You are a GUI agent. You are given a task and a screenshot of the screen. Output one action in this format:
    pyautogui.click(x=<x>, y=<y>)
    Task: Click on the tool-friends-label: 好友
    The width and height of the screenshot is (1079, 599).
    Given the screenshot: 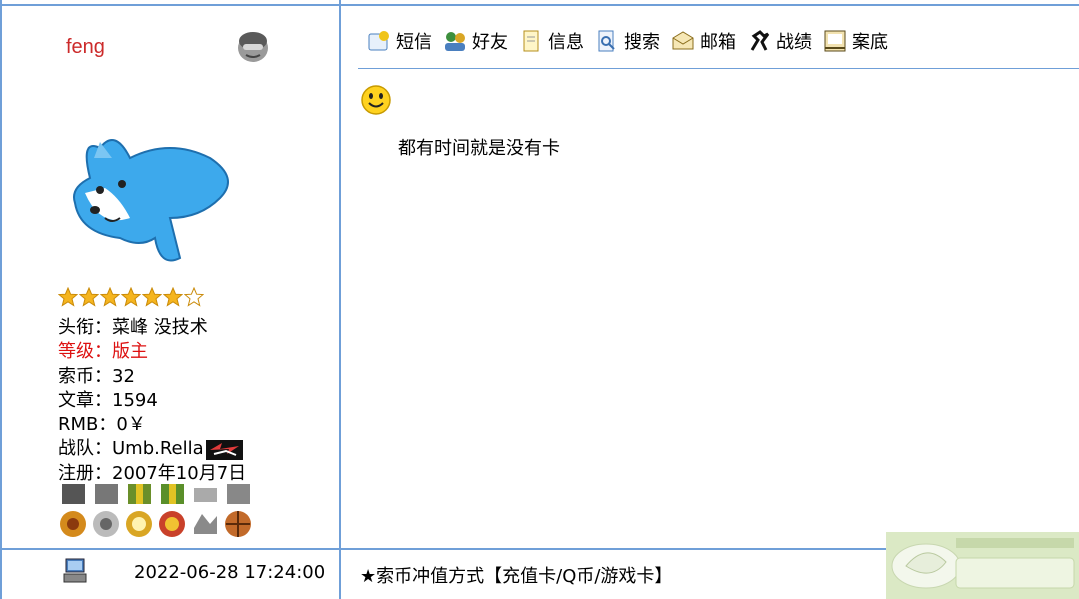 What is the action you would take?
    pyautogui.click(x=490, y=42)
    